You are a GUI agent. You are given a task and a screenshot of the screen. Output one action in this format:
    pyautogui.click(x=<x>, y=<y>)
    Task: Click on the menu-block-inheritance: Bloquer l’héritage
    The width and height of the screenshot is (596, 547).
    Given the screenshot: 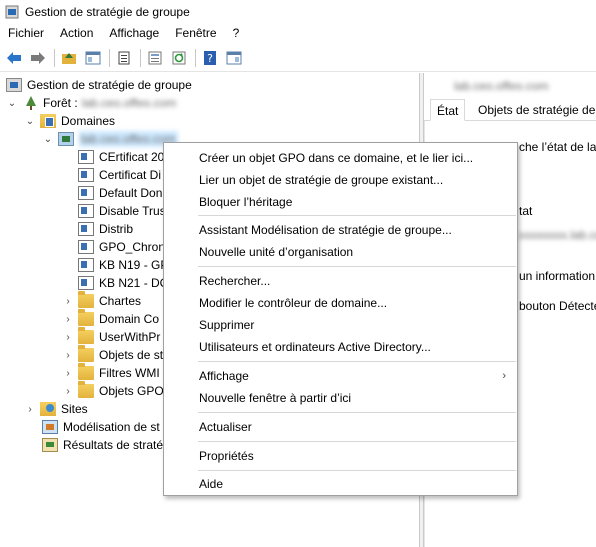 What is the action you would take?
    pyautogui.click(x=340, y=202)
    